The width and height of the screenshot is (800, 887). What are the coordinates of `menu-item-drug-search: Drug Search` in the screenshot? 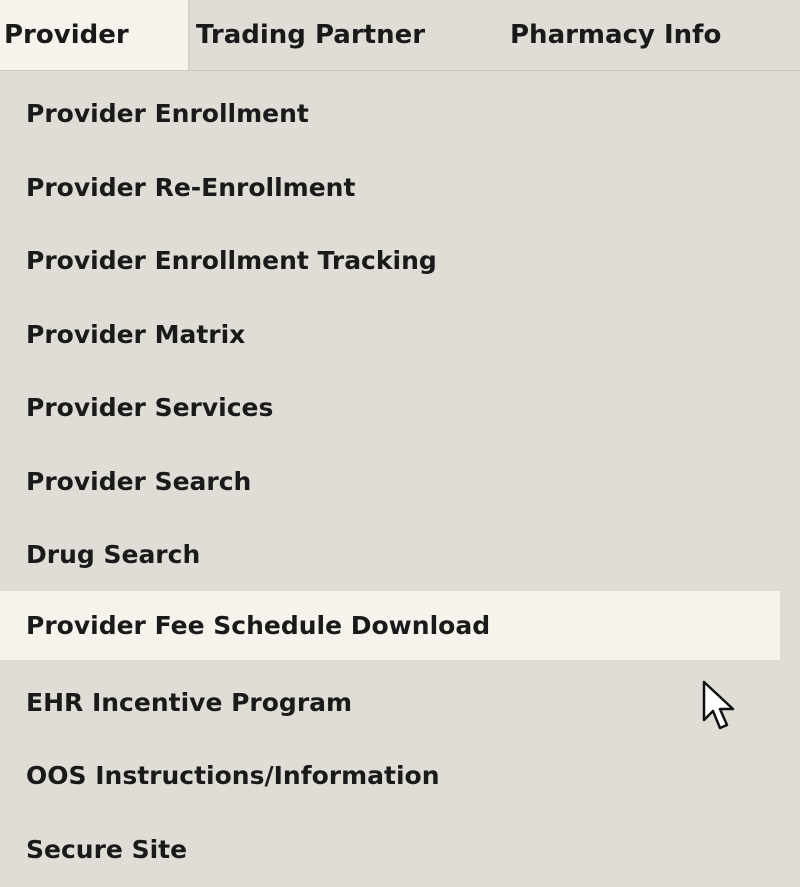 It's located at (390, 555).